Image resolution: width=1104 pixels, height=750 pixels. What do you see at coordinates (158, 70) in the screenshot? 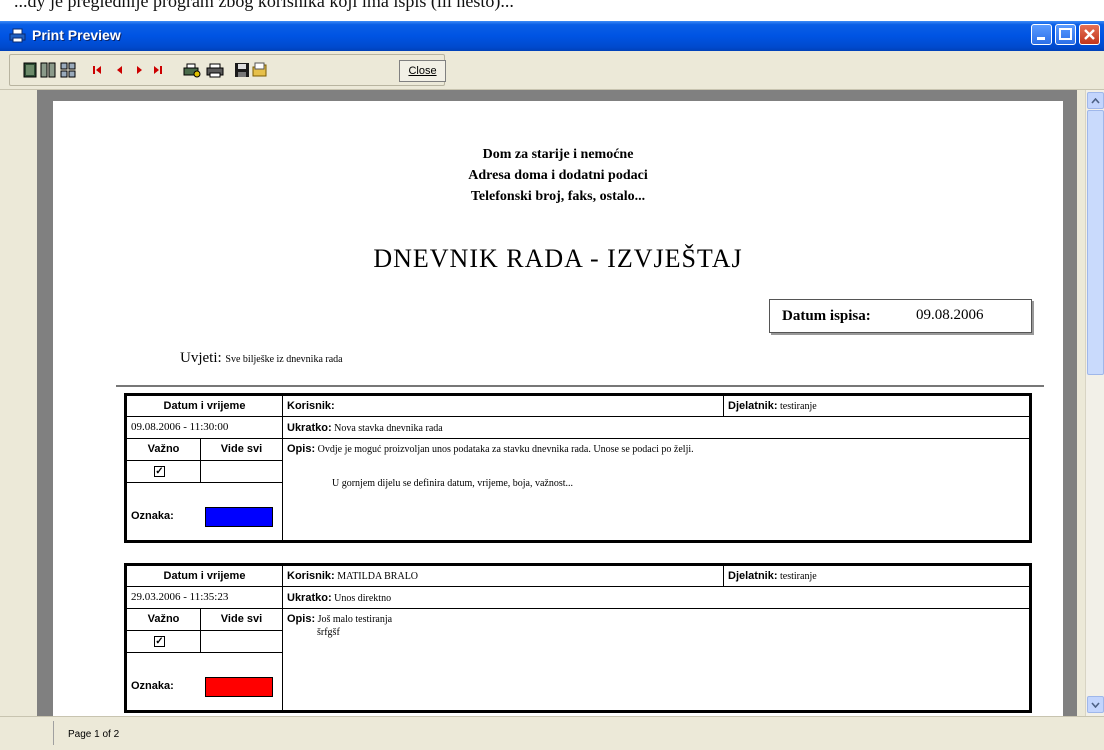
I see `last-page-icon` at bounding box center [158, 70].